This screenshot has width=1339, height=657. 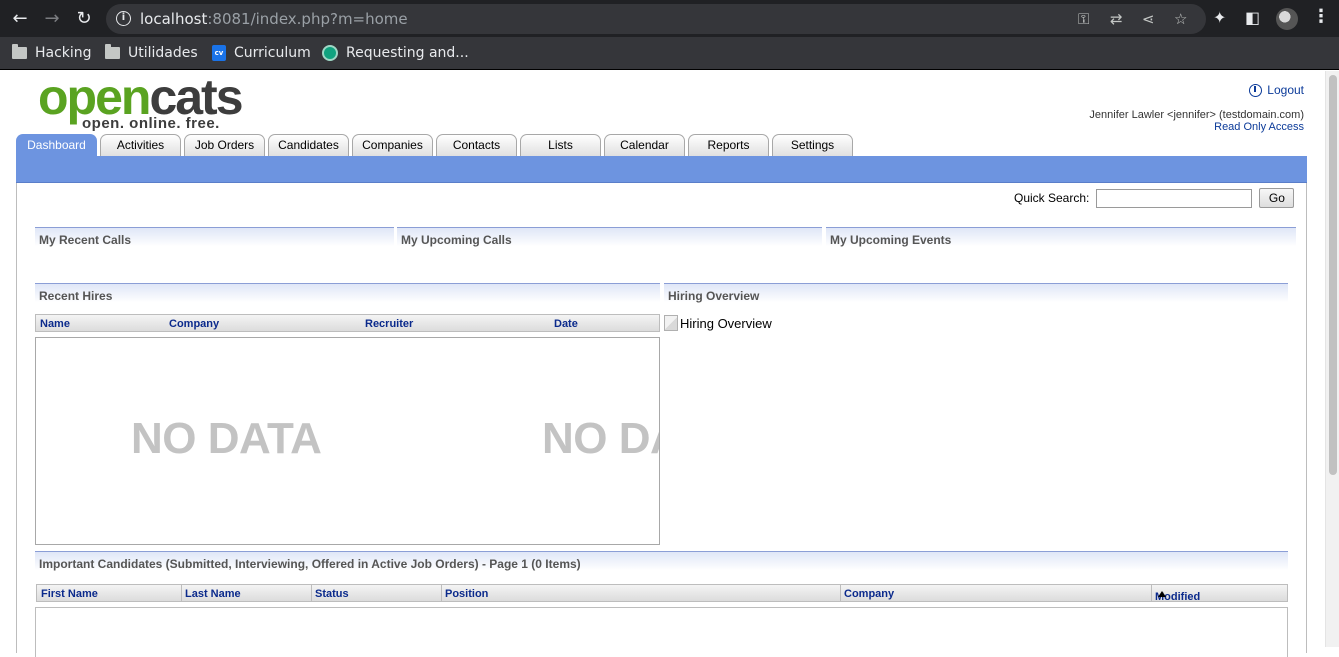 I want to click on cv-icon: cv, so click(x=219, y=53).